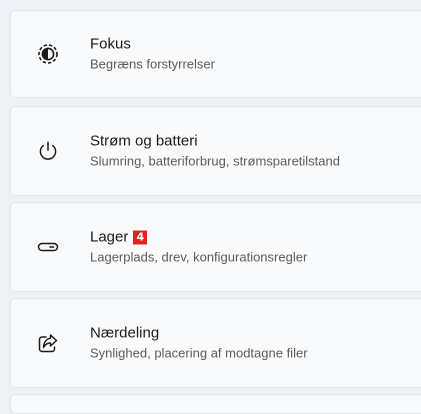  I want to click on power-icon, so click(48, 151).